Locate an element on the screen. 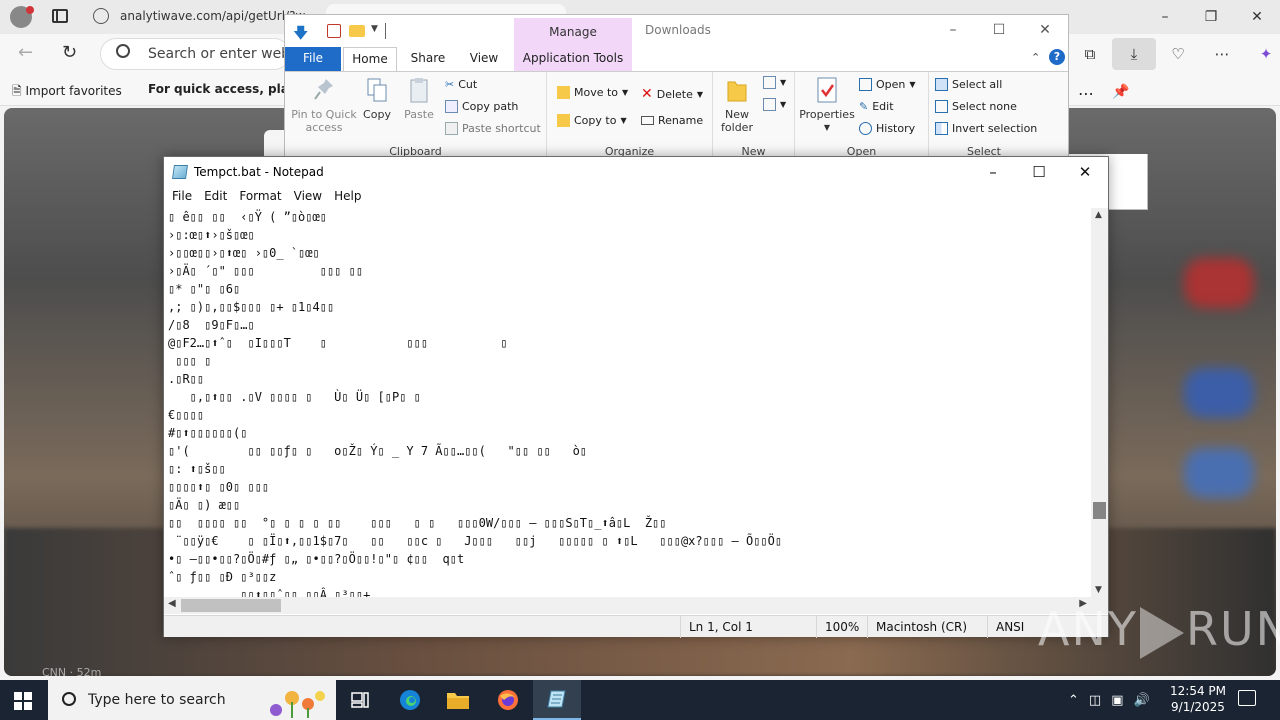 The width and height of the screenshot is (1280, 720). properties-label: Properties is located at coordinates (827, 114).